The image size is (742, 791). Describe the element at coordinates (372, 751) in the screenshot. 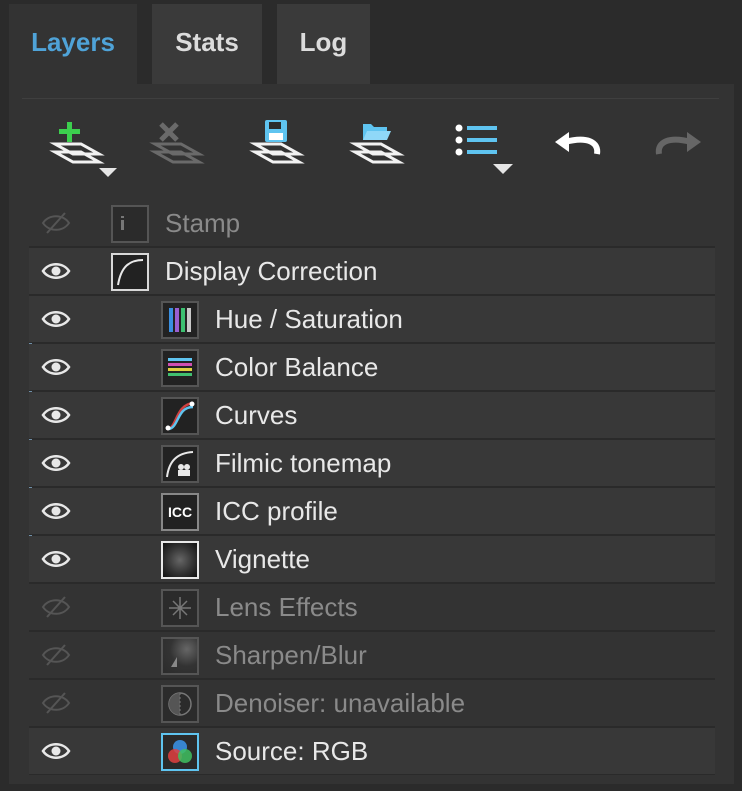

I see `layer-row-source-rgb: Source: RGB` at that location.